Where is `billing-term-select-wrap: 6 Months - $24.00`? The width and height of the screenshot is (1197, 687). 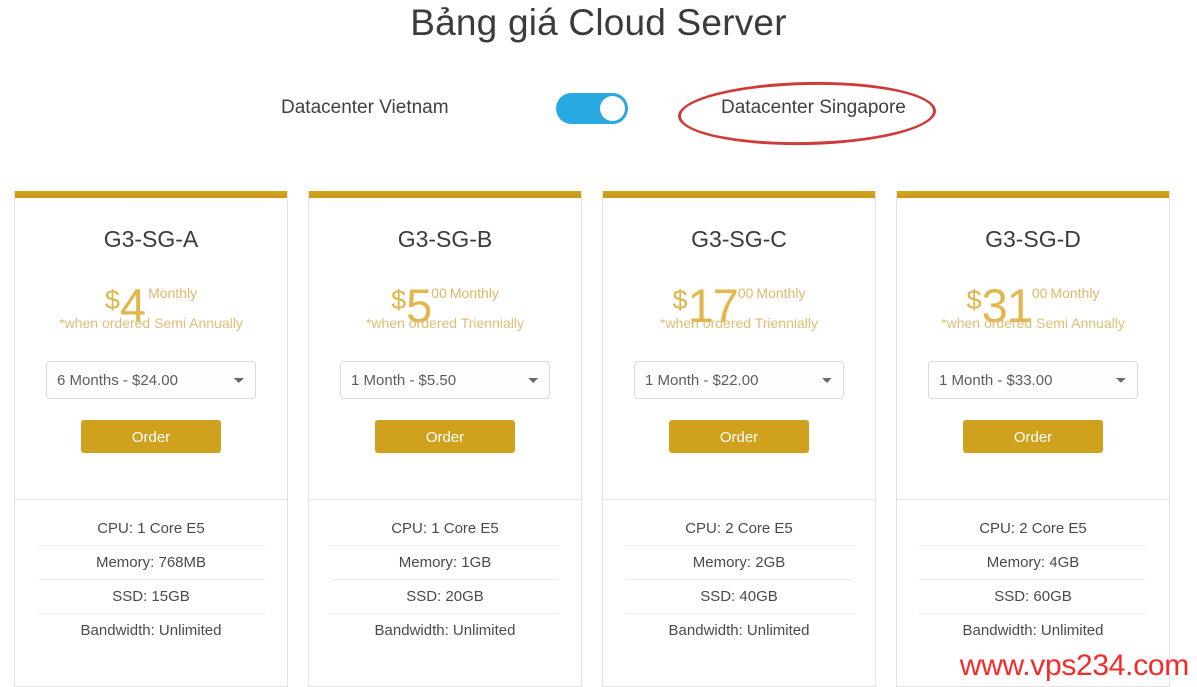 billing-term-select-wrap: 6 Months - $24.00 is located at coordinates (151, 380).